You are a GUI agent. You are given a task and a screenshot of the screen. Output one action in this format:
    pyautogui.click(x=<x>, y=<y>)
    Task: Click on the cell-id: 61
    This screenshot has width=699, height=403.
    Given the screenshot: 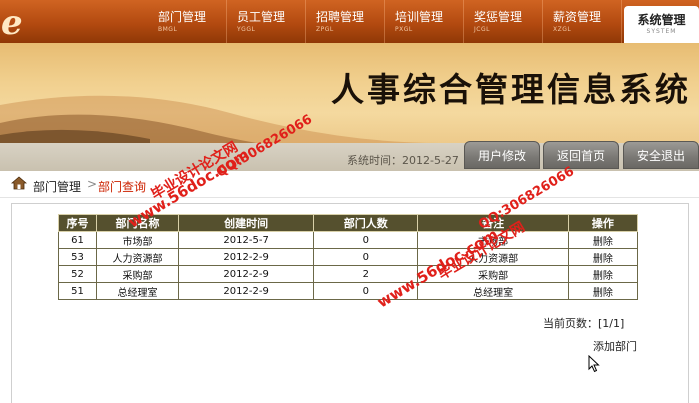 What is the action you would take?
    pyautogui.click(x=77, y=240)
    